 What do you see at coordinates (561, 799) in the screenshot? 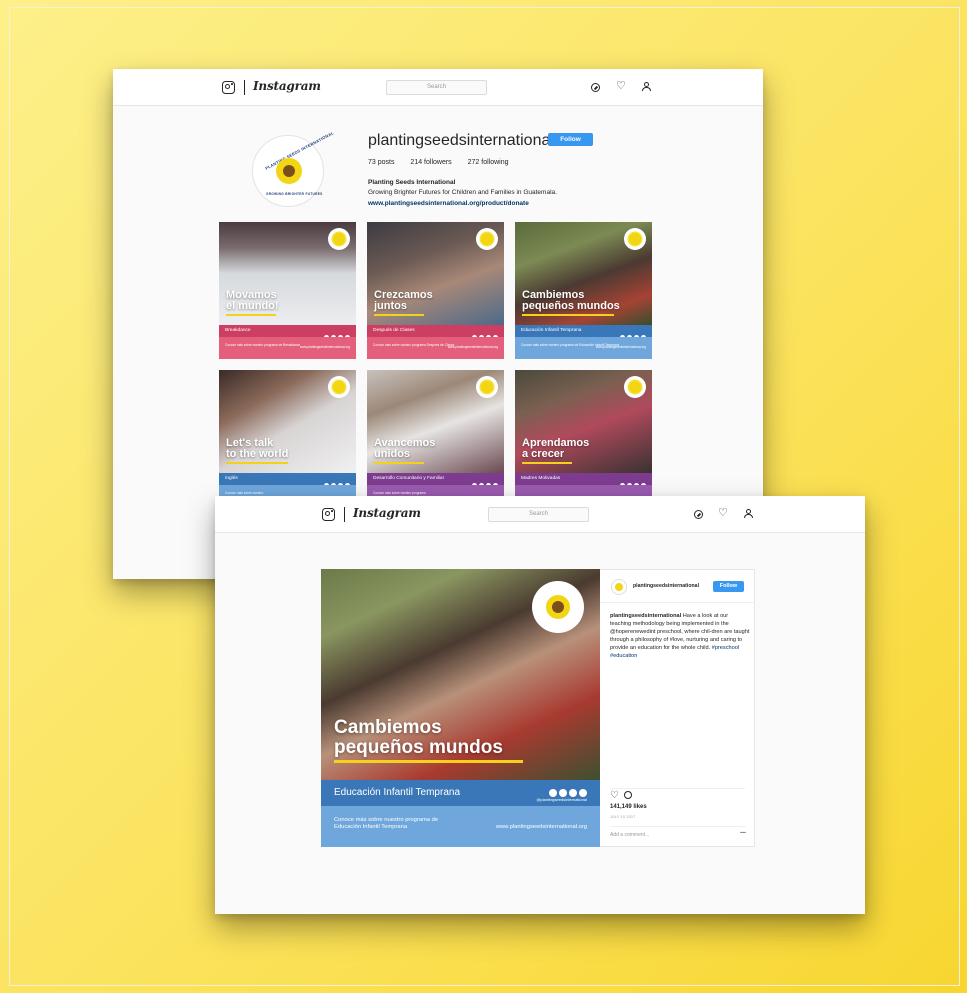
I see `social-handle: @plantingseedsinternational` at bounding box center [561, 799].